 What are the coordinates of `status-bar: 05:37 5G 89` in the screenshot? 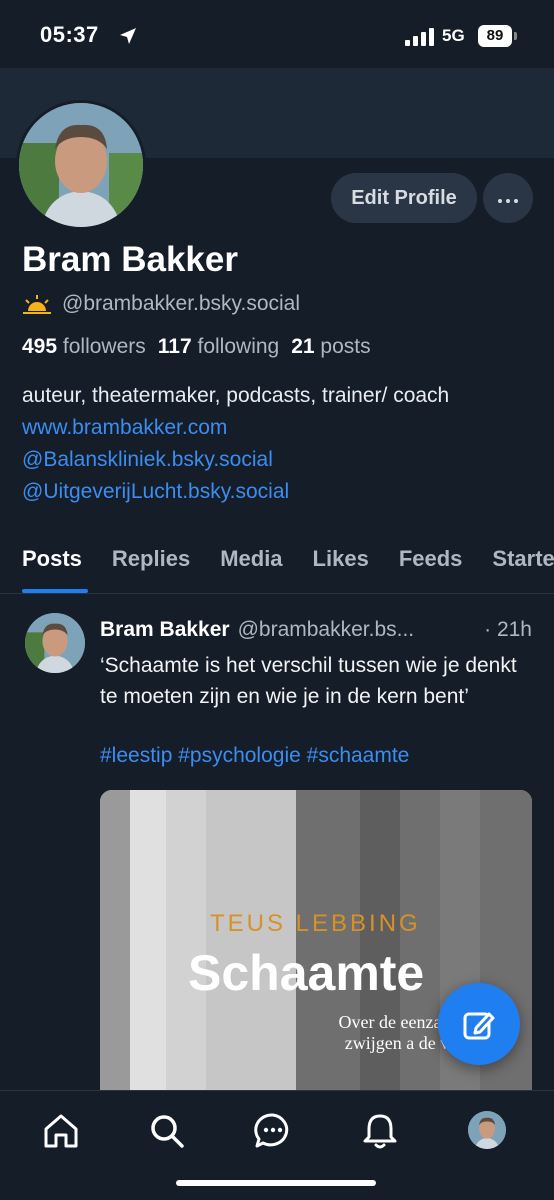 It's located at (277, 34).